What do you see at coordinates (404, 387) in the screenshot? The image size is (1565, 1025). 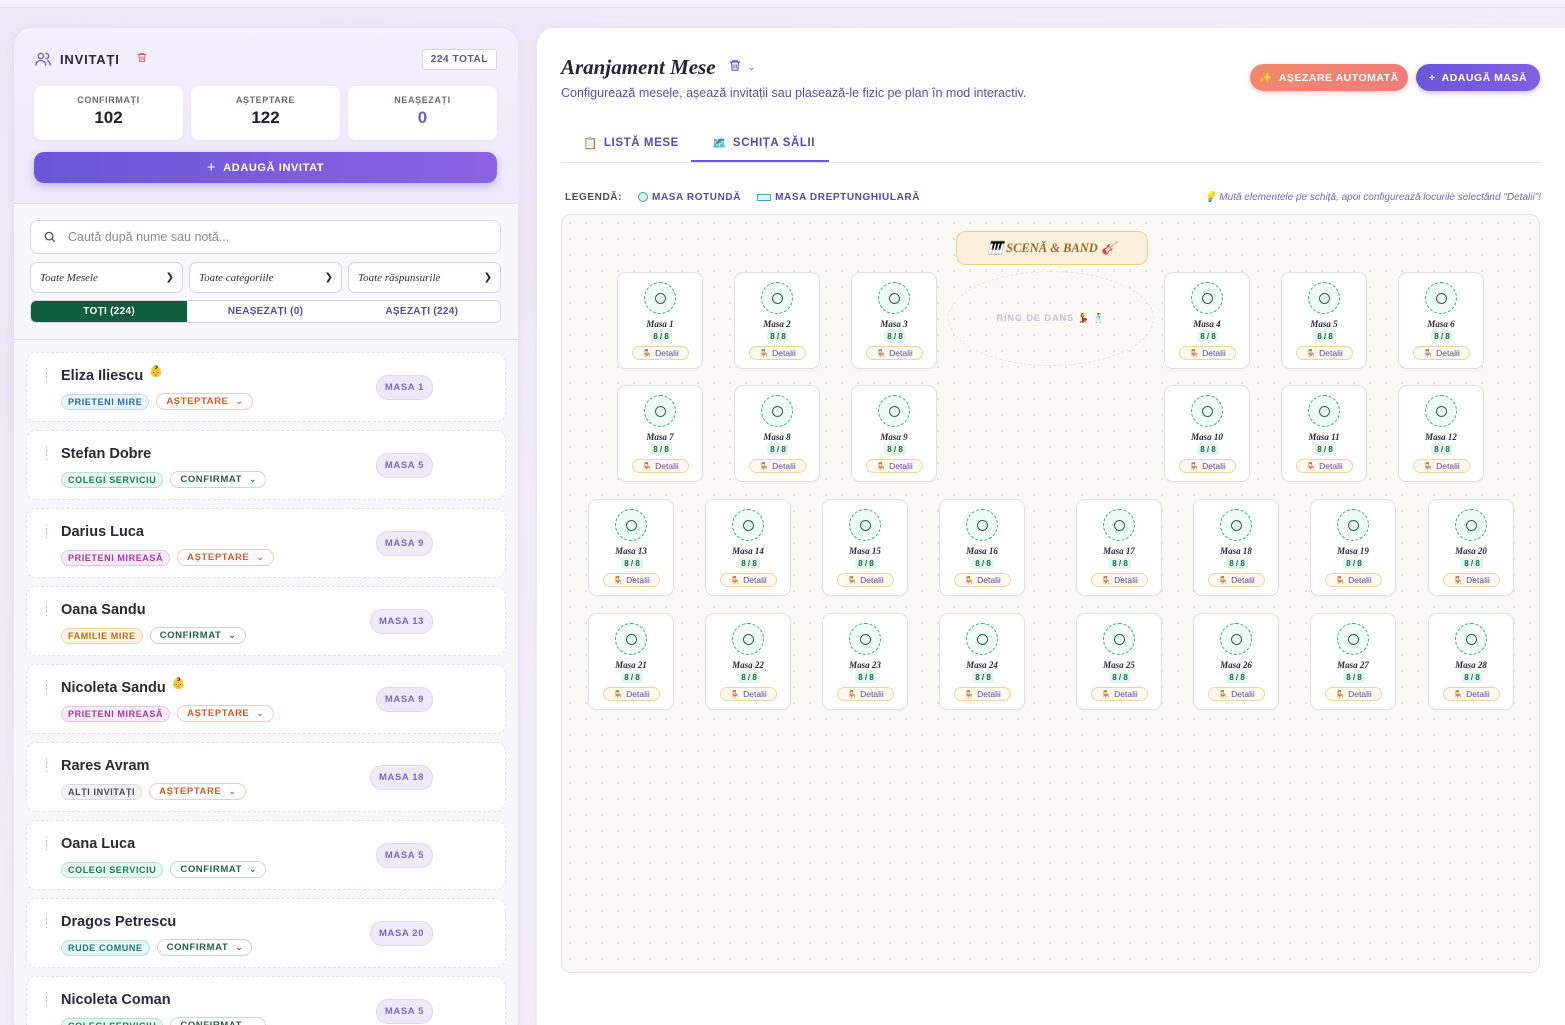 I see `assigned-table-badge: MASA 1` at bounding box center [404, 387].